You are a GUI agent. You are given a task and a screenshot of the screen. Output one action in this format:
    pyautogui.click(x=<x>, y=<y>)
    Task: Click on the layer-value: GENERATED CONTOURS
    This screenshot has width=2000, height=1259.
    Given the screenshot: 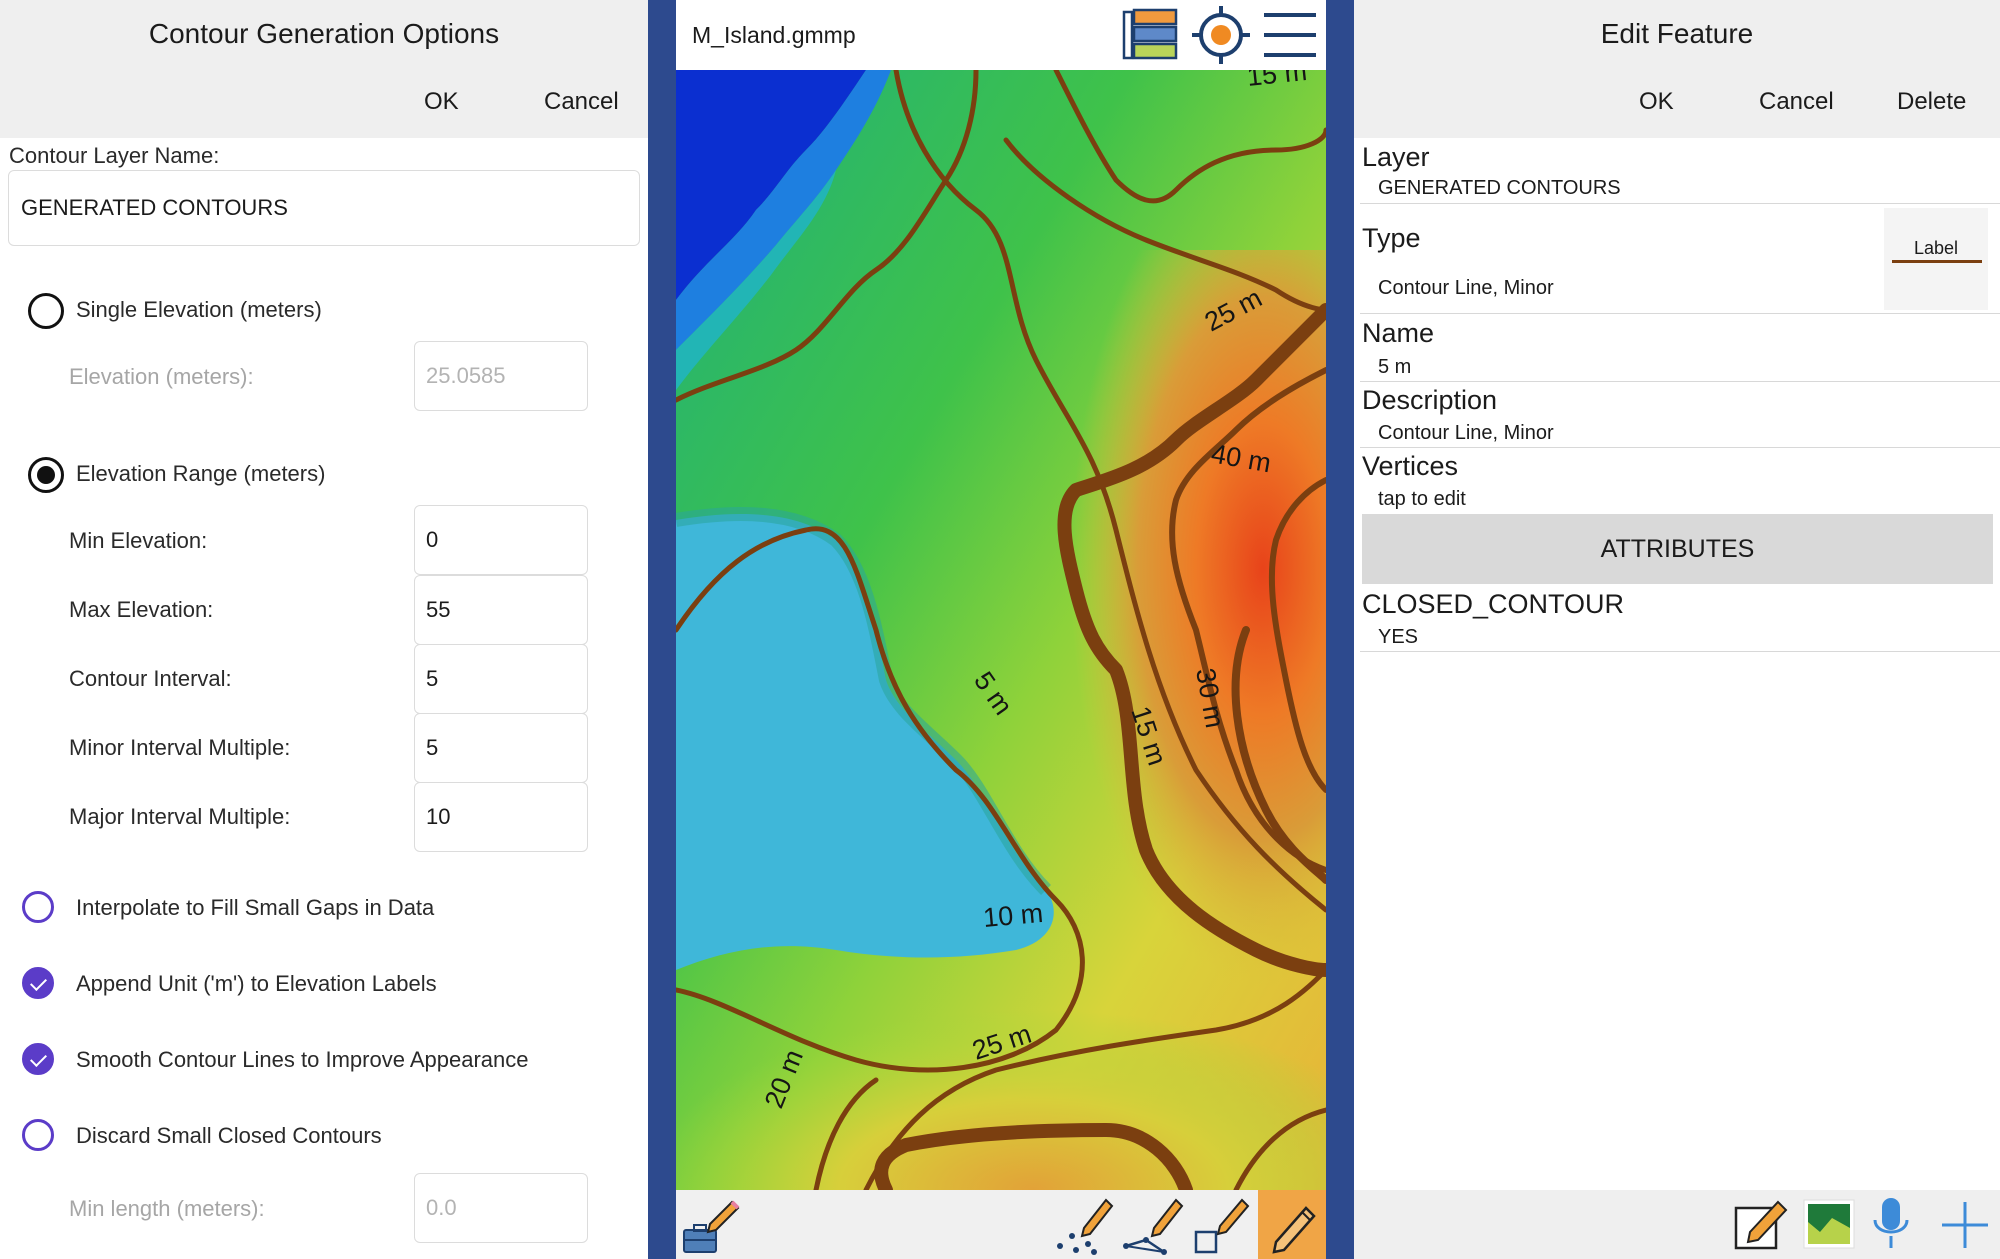 What is the action you would take?
    pyautogui.click(x=1499, y=188)
    